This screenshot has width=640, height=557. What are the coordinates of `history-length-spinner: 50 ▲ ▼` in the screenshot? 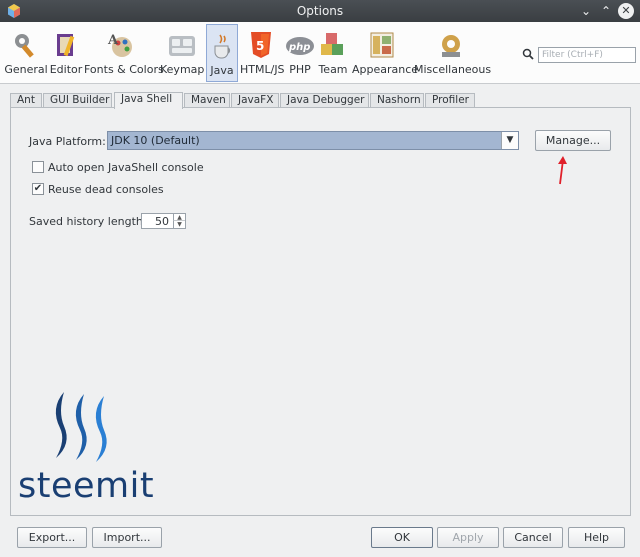 It's located at (163, 221).